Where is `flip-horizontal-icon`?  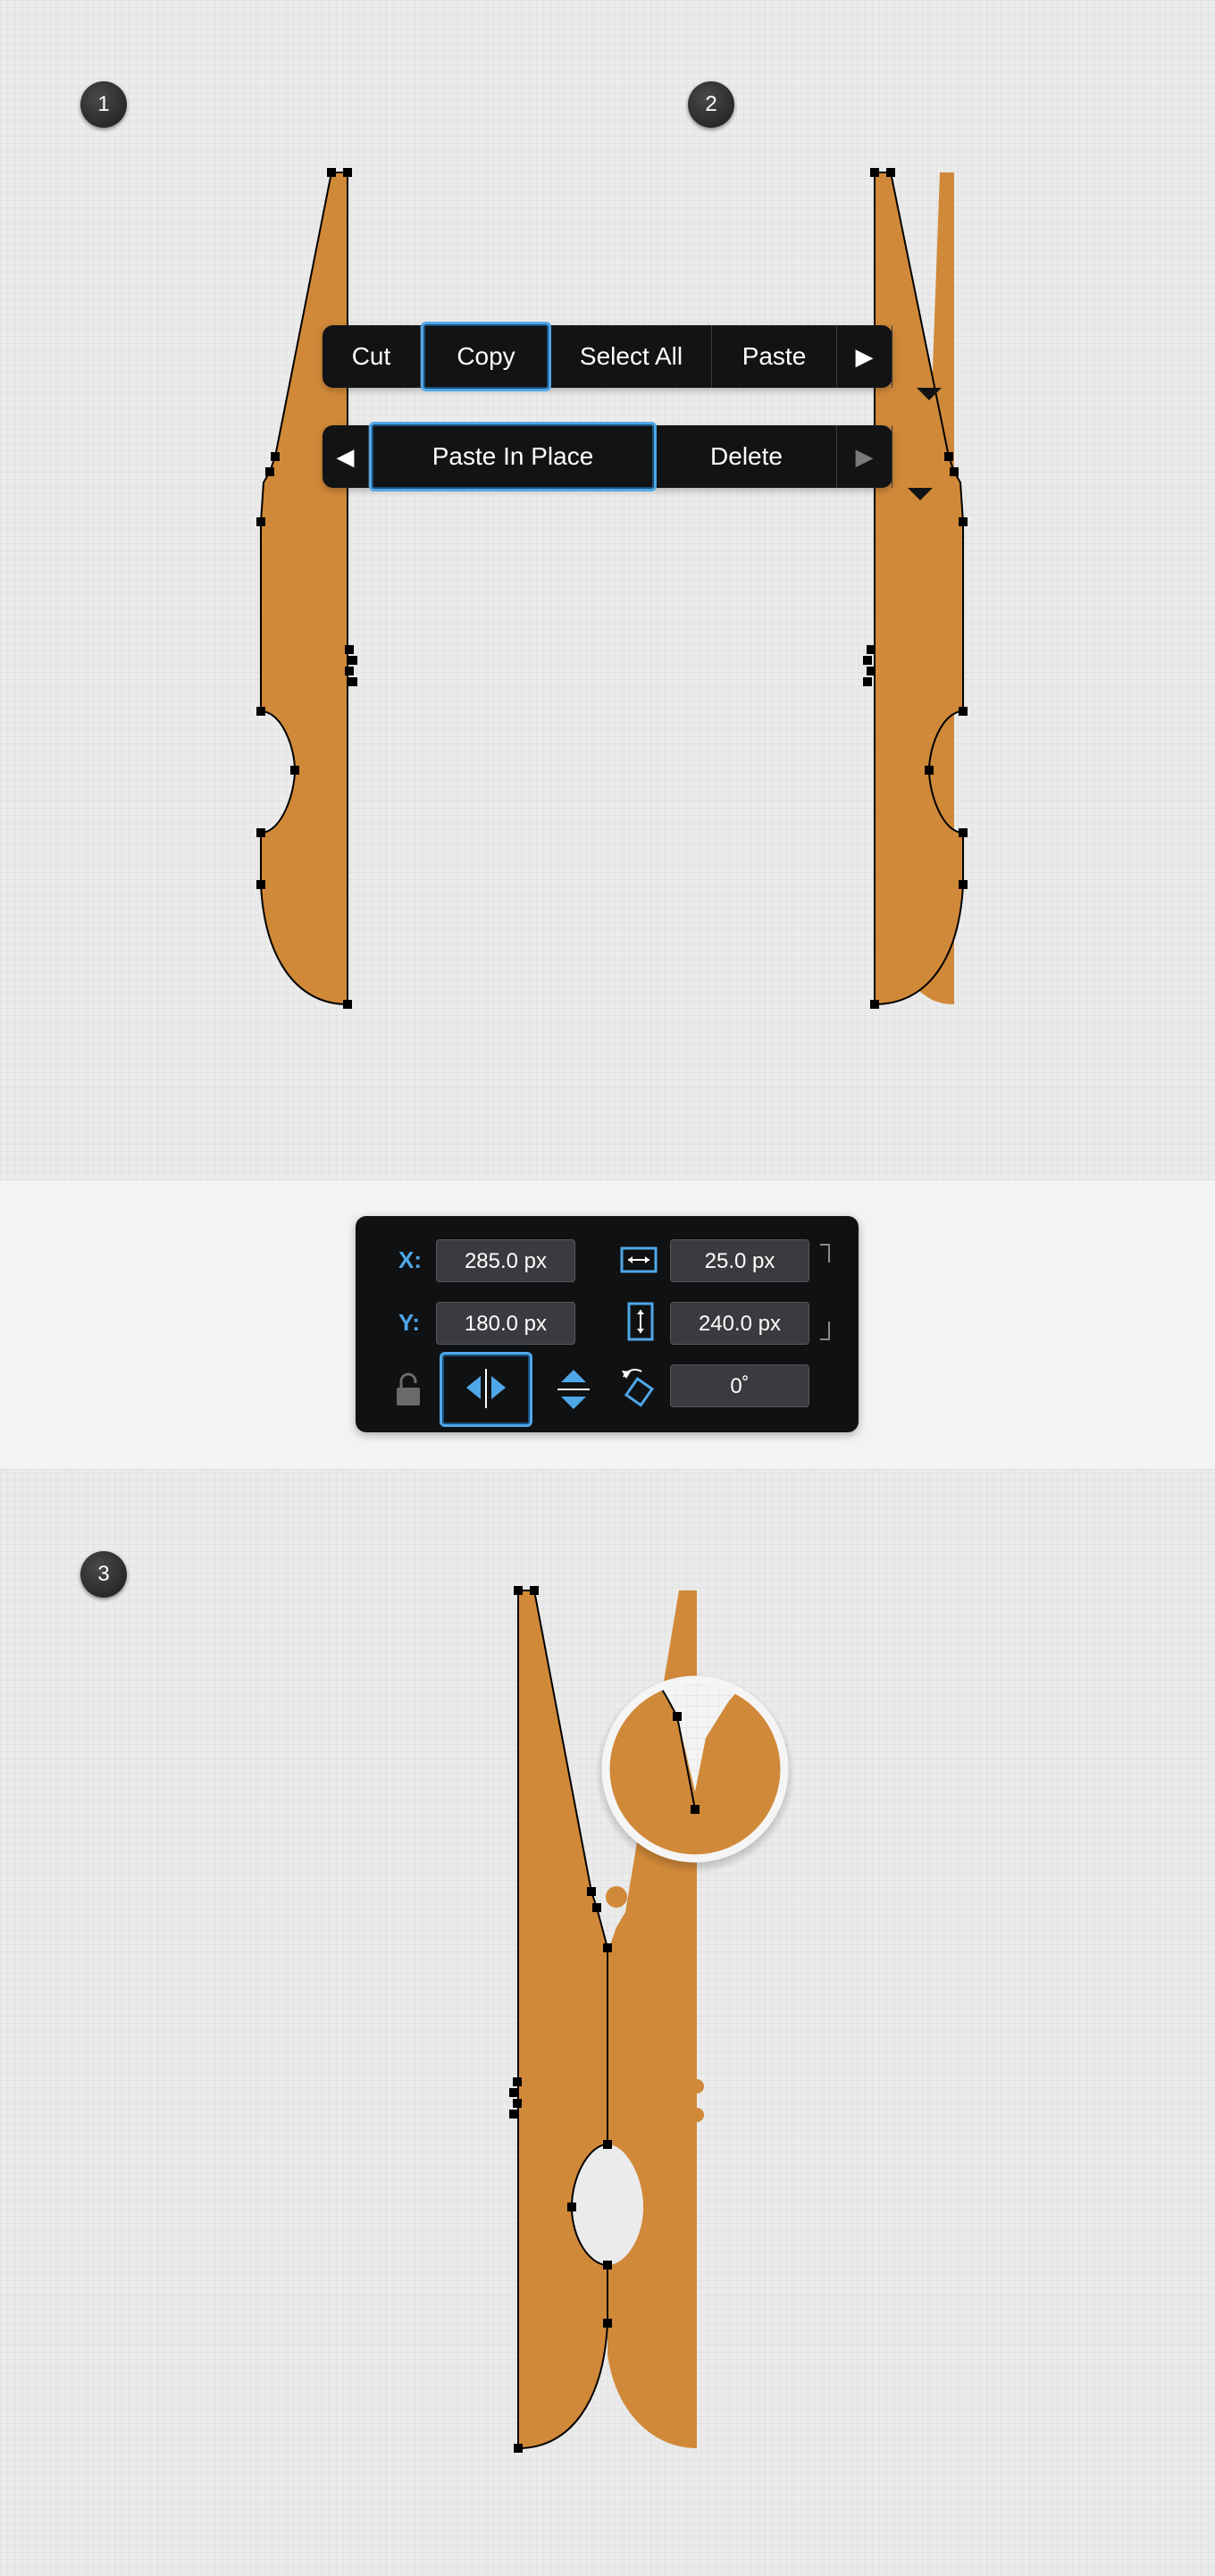 flip-horizontal-icon is located at coordinates (486, 1388).